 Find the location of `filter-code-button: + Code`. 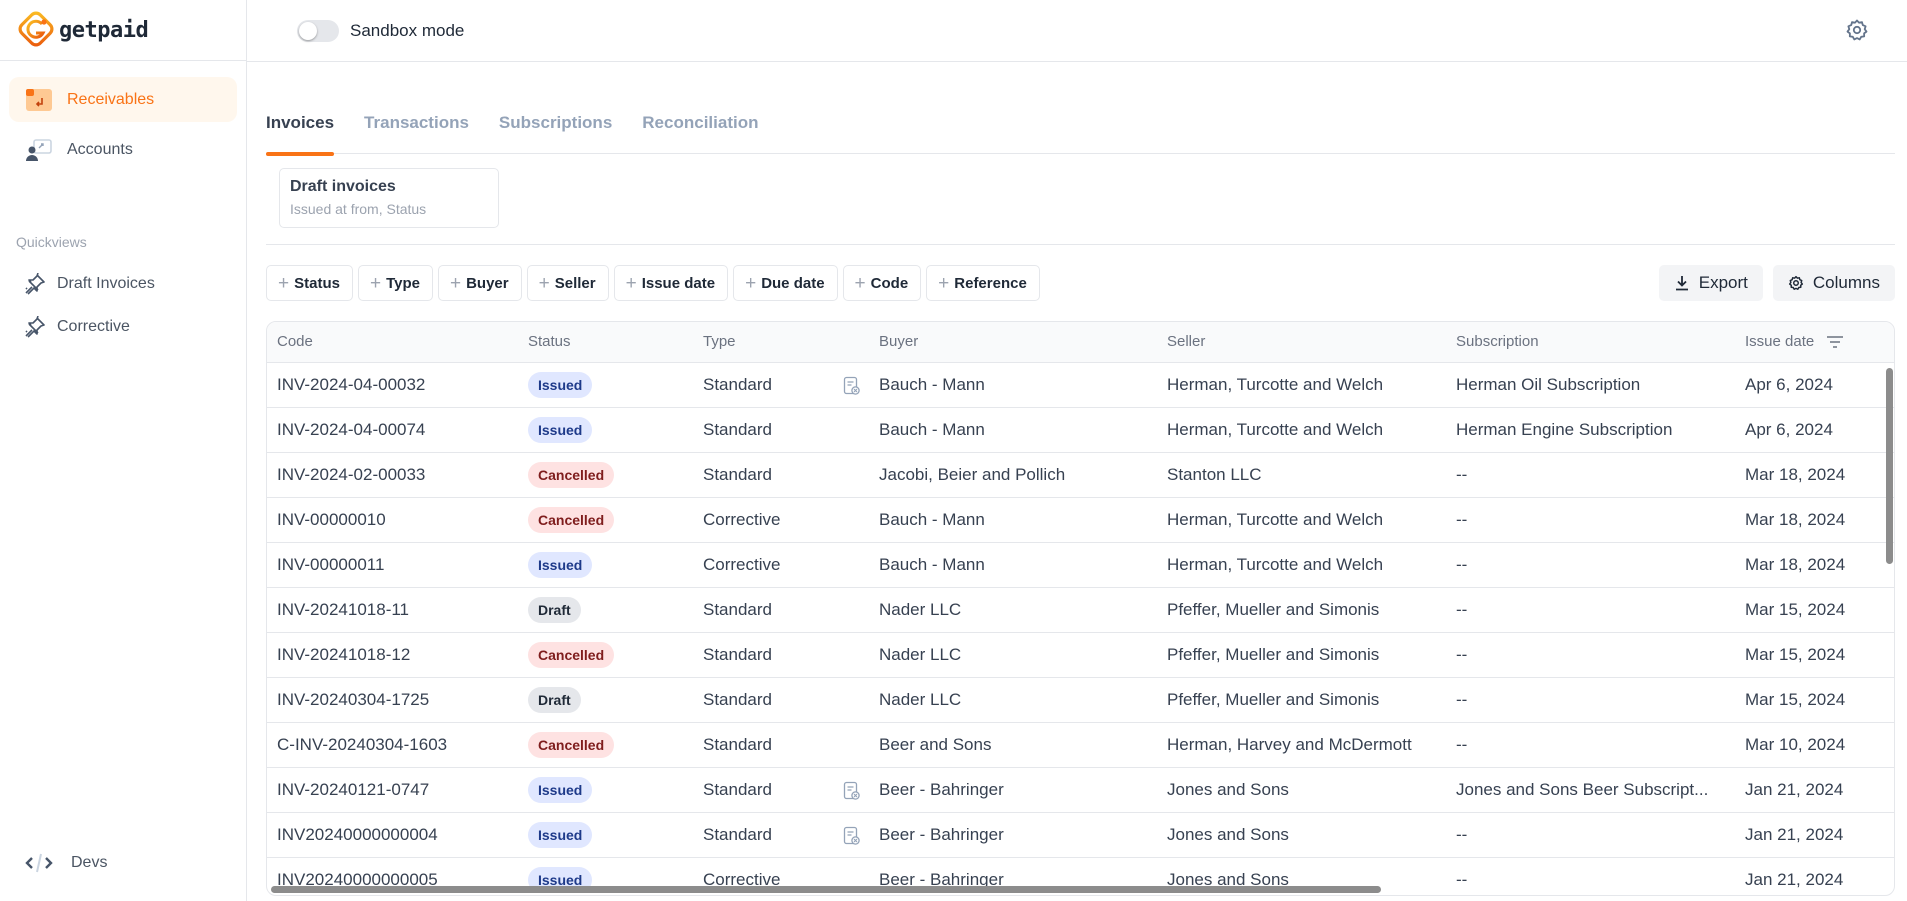

filter-code-button: + Code is located at coordinates (882, 283).